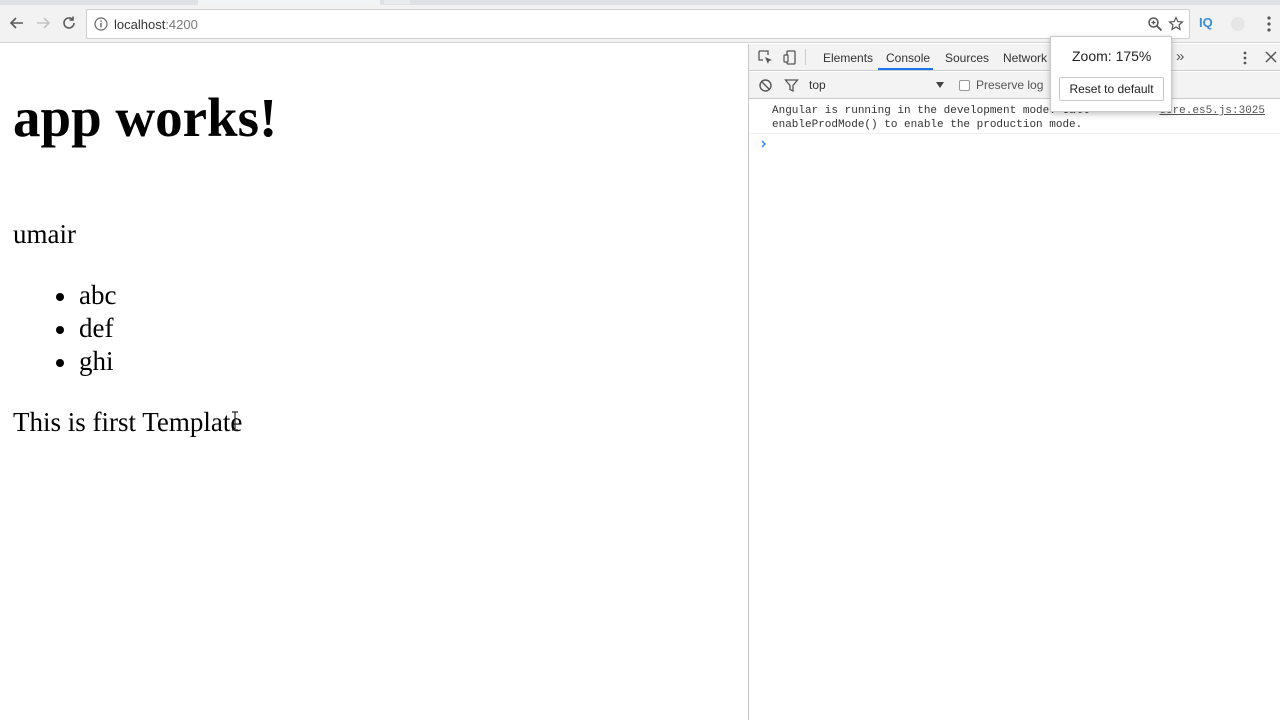  What do you see at coordinates (128, 422) in the screenshot?
I see `template-text: This is first Template` at bounding box center [128, 422].